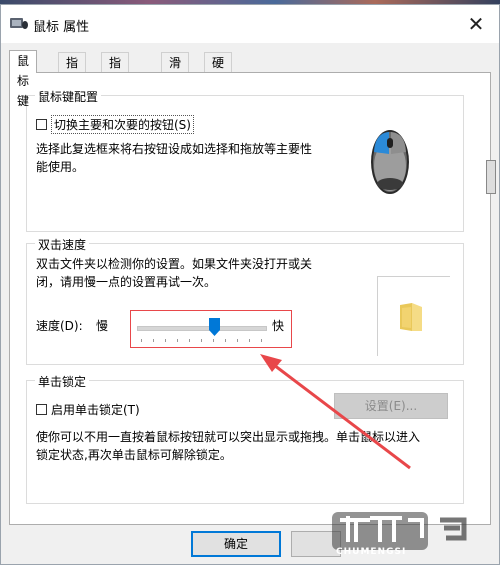 This screenshot has width=500, height=565. I want to click on tab-hardware: 硬件, so click(218, 71).